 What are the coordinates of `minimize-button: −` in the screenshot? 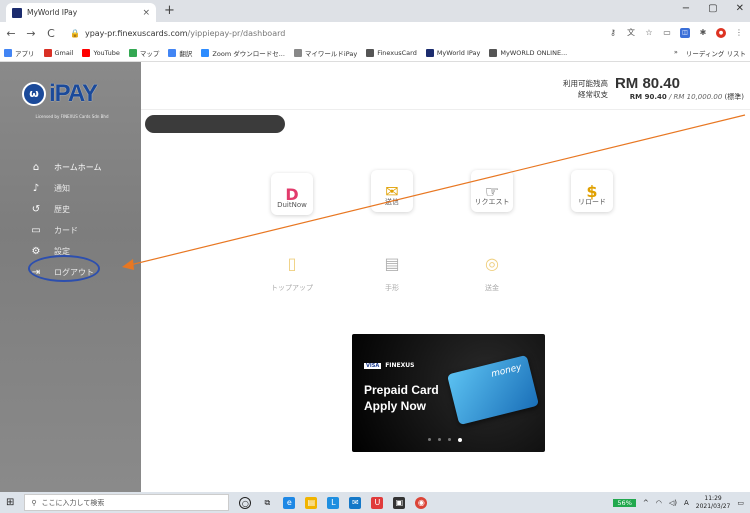 It's located at (686, 8).